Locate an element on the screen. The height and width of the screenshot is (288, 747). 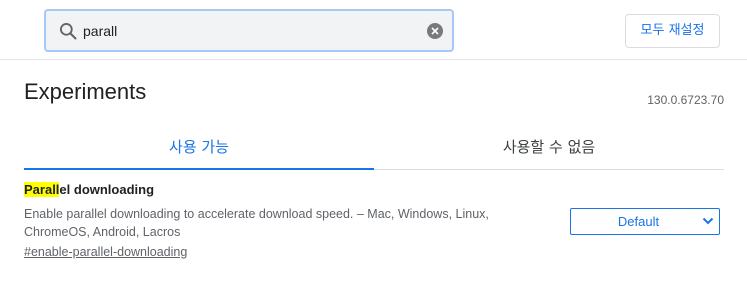
experiment-name: Parallel downloading is located at coordinates (89, 189).